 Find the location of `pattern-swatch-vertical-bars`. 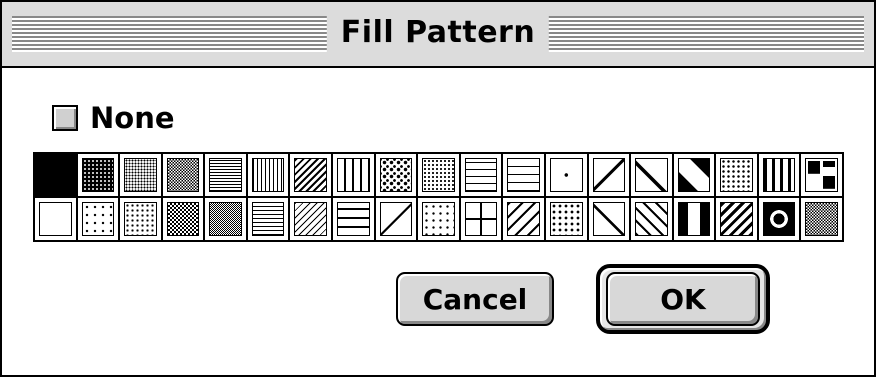

pattern-swatch-vertical-bars is located at coordinates (353, 175).